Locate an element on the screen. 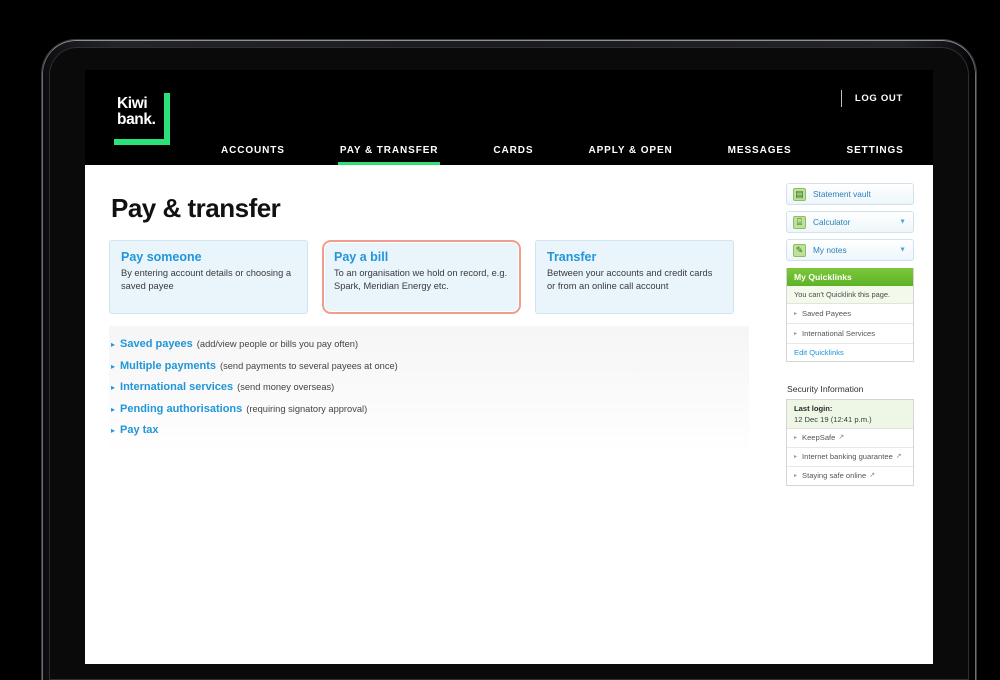 The height and width of the screenshot is (680, 1000). link-row-pay-tax: ▸ Pay tax is located at coordinates (429, 430).